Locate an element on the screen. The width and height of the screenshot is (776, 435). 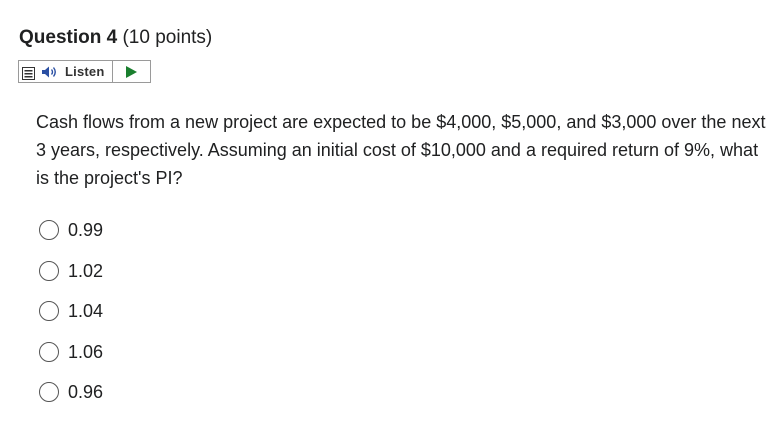
answer-option: 0.96 is located at coordinates (71, 392).